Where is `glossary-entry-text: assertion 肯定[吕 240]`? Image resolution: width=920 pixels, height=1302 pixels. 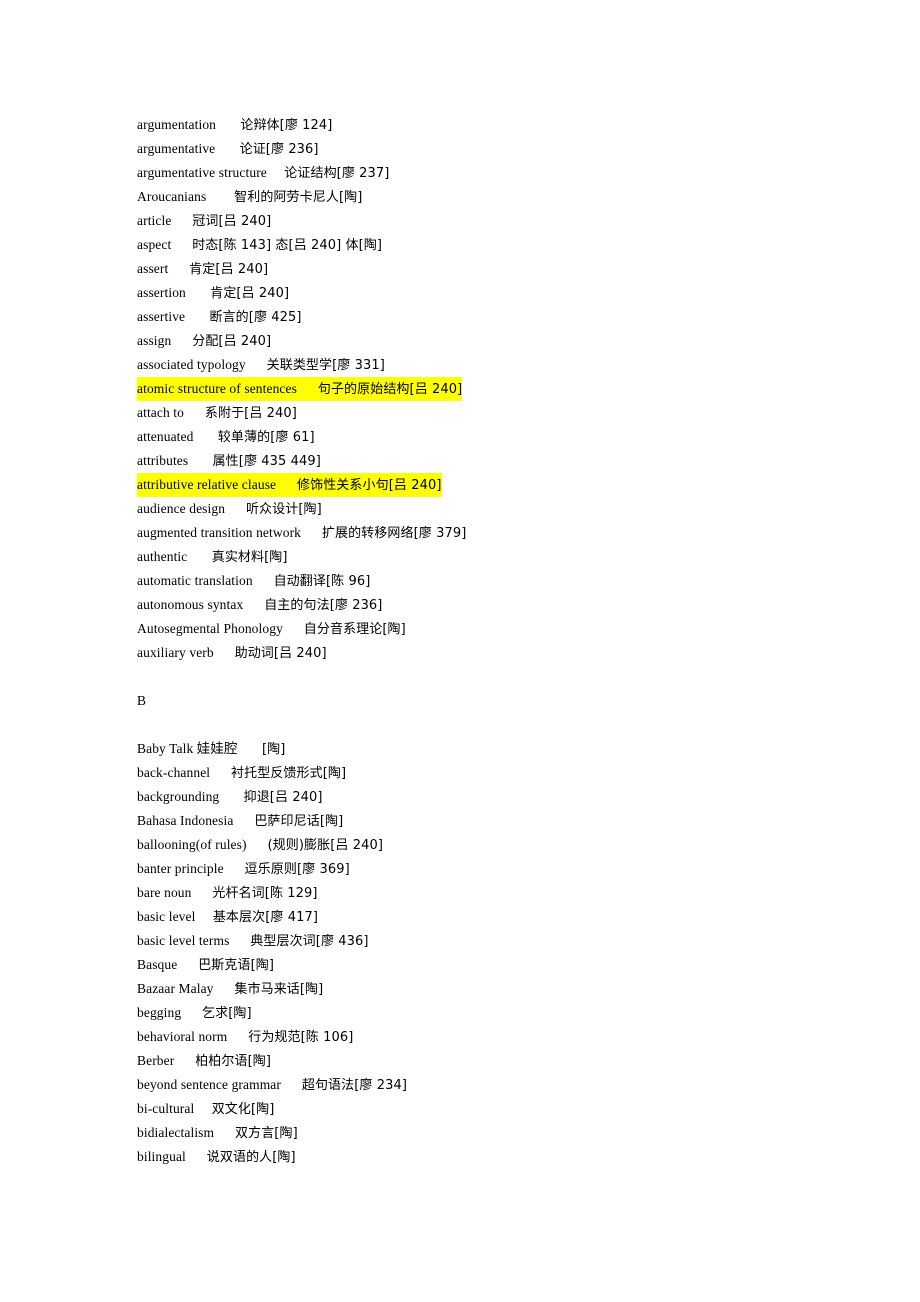
glossary-entry-text: assertion 肯定[吕 240] is located at coordinates (213, 293).